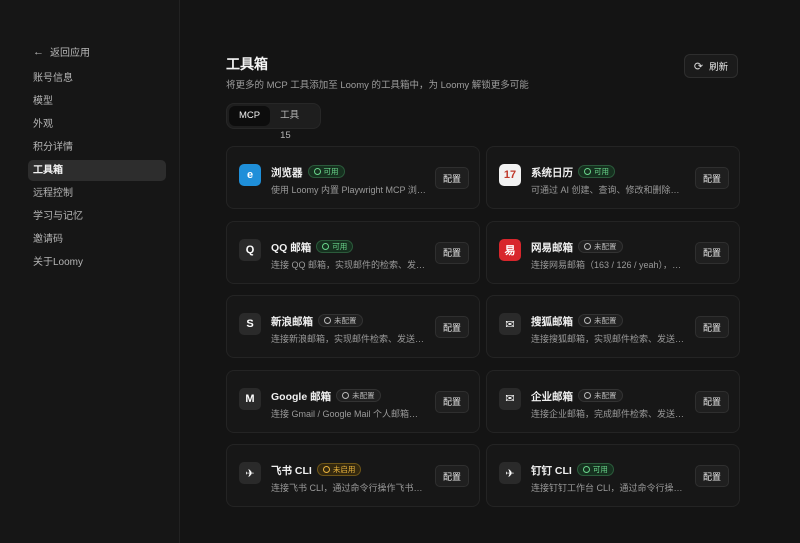 The width and height of the screenshot is (800, 543). Describe the element at coordinates (577, 247) in the screenshot. I see `tool-name-row: 网易邮箱 未配置` at that location.